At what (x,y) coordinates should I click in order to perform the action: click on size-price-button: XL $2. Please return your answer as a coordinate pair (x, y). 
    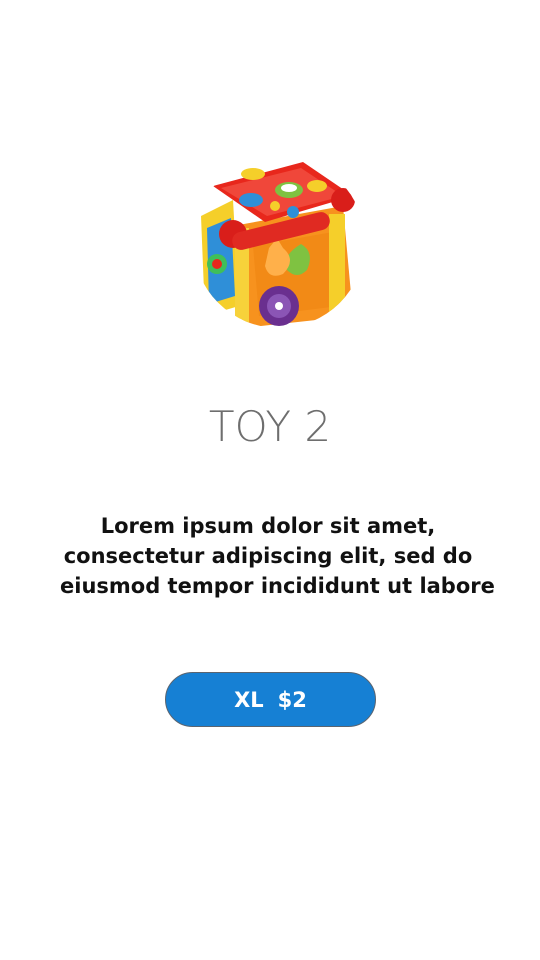
    Looking at the image, I should click on (270, 699).